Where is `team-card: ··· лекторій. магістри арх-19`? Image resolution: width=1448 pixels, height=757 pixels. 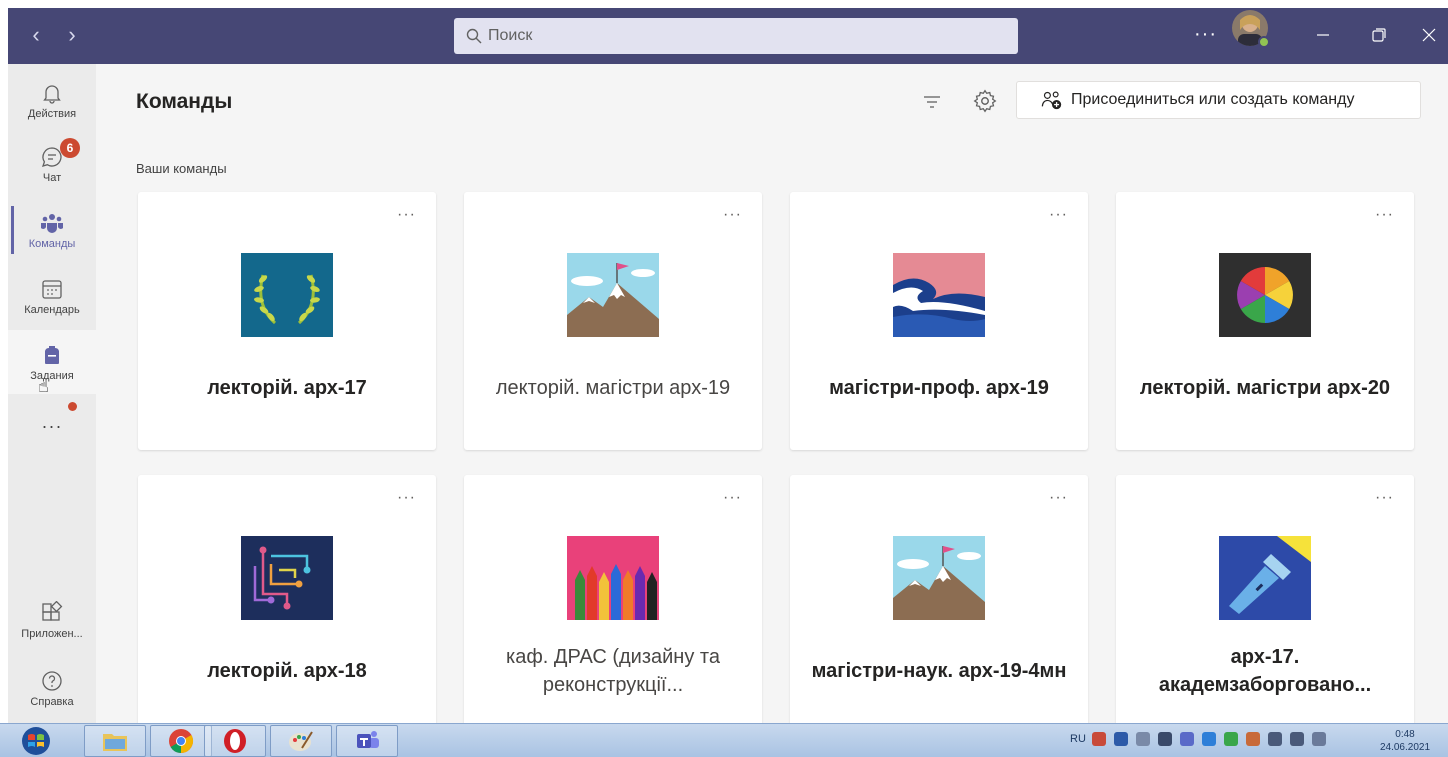 team-card: ··· лекторій. магістри арх-19 is located at coordinates (613, 321).